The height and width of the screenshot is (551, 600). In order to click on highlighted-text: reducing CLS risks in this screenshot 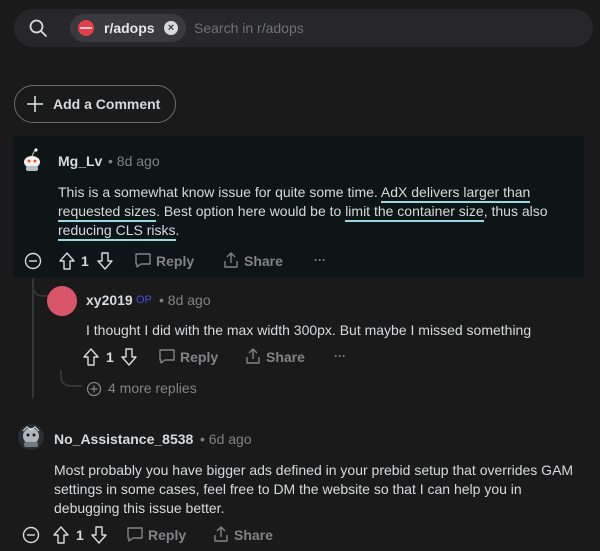, I will do `click(117, 231)`.